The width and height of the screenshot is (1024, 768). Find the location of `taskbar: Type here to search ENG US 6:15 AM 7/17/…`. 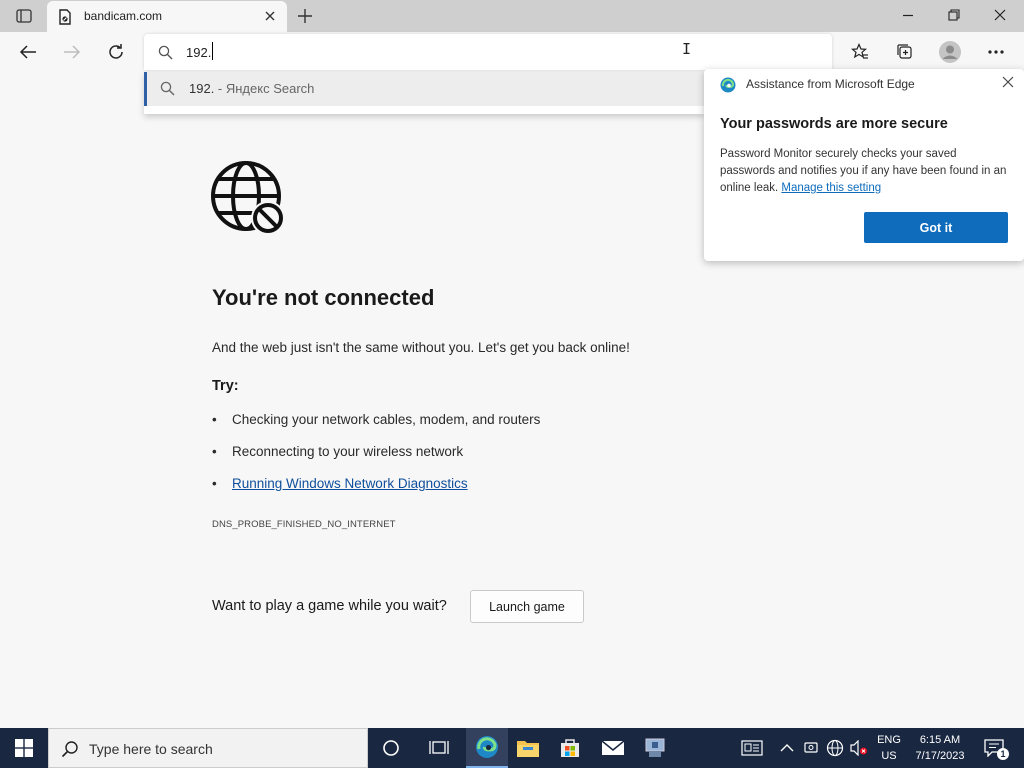

taskbar: Type here to search ENG US 6:15 AM 7/17/… is located at coordinates (512, 748).